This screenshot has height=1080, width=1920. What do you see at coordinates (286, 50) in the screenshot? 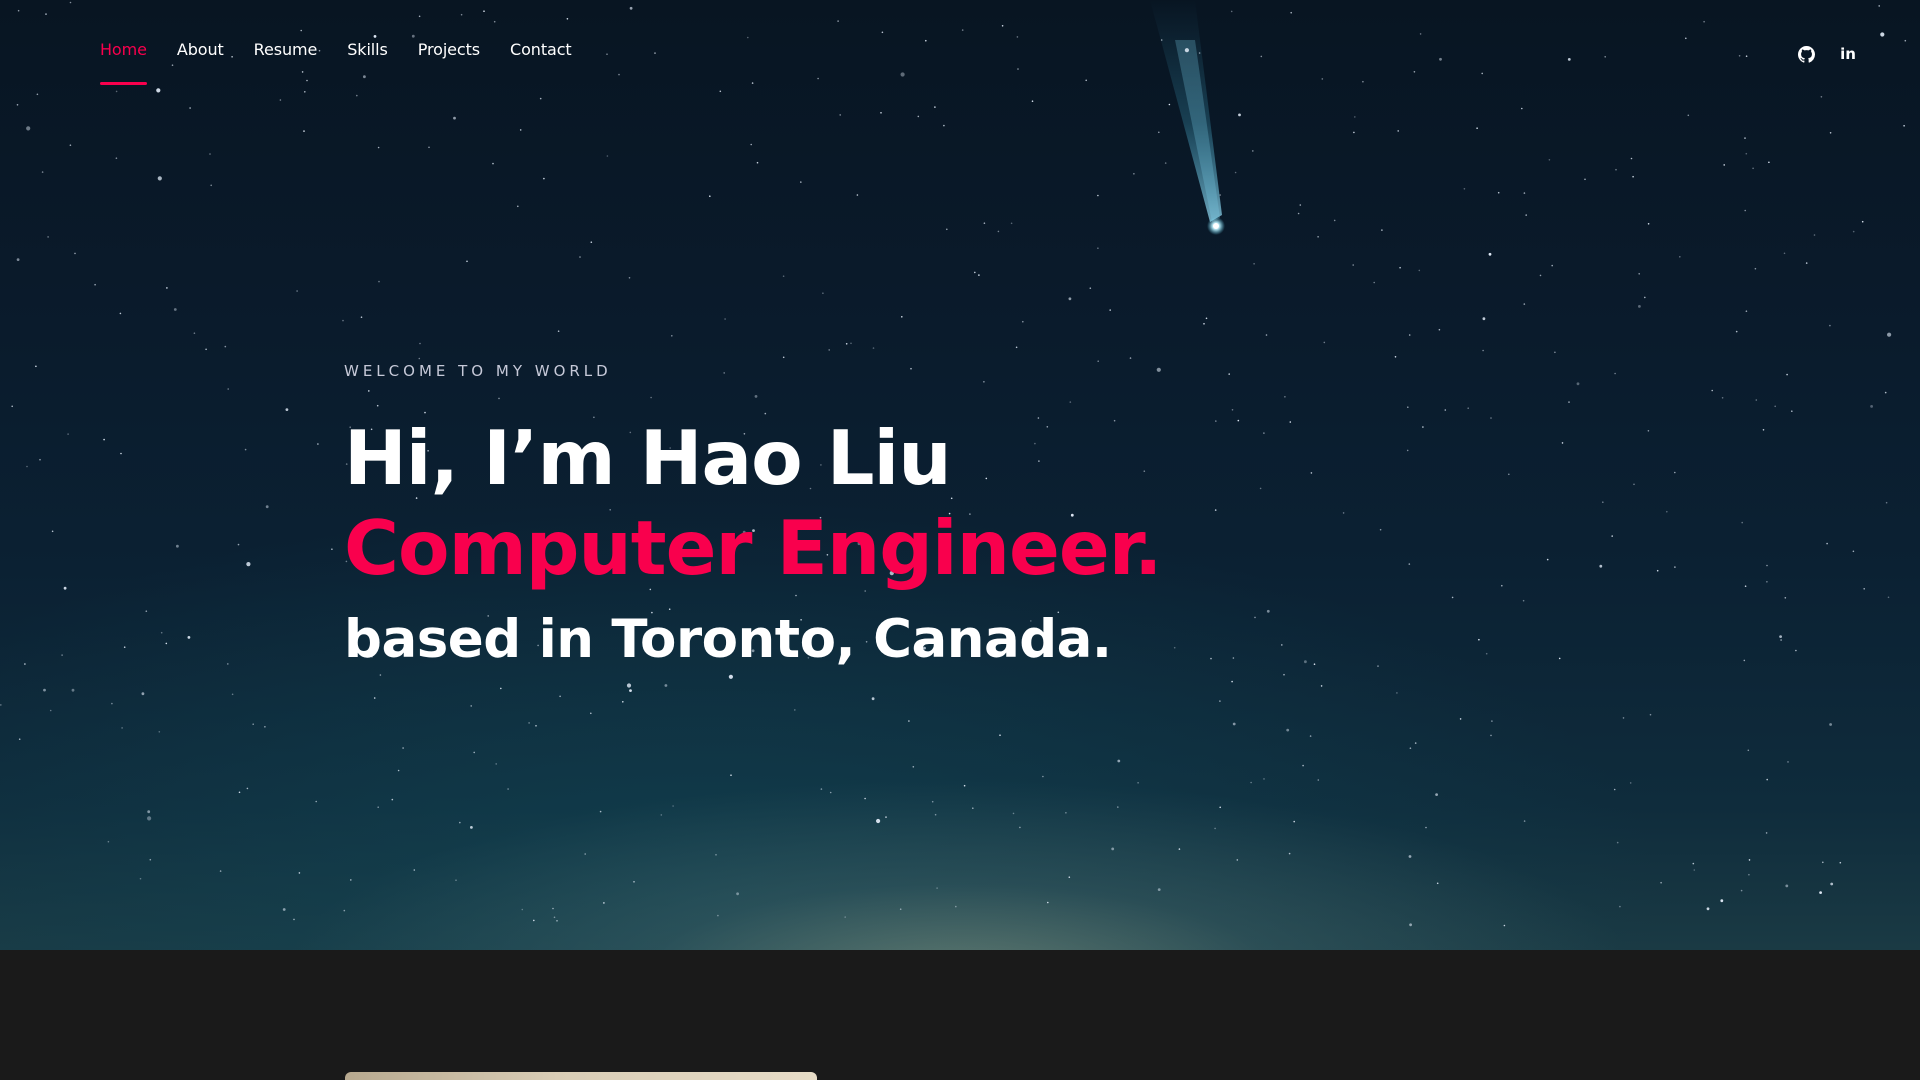
I see `nav-item-resume: Resume` at bounding box center [286, 50].